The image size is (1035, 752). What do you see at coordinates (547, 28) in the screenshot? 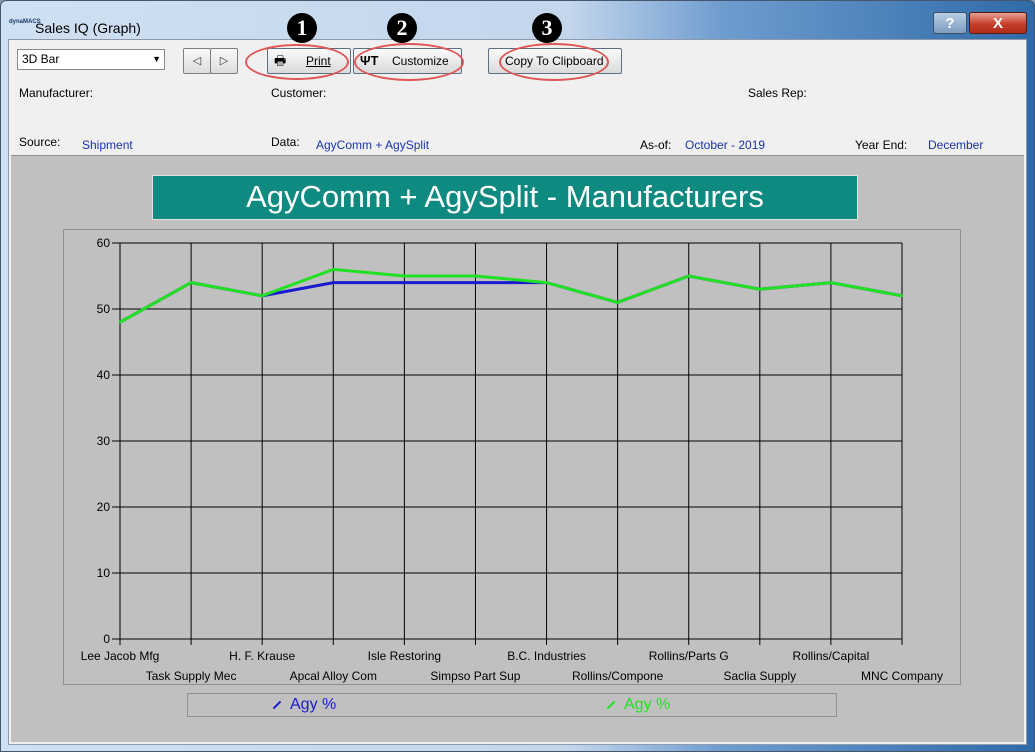
I see `callout-number-3: 3` at bounding box center [547, 28].